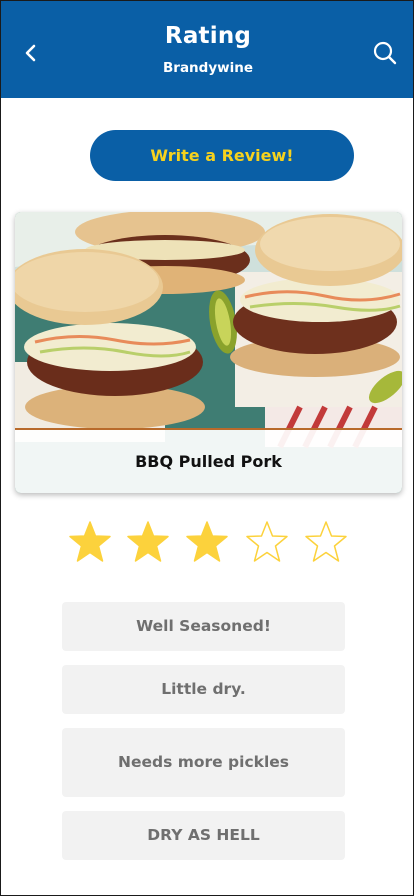  I want to click on star-3-filled-icon, so click(207, 542).